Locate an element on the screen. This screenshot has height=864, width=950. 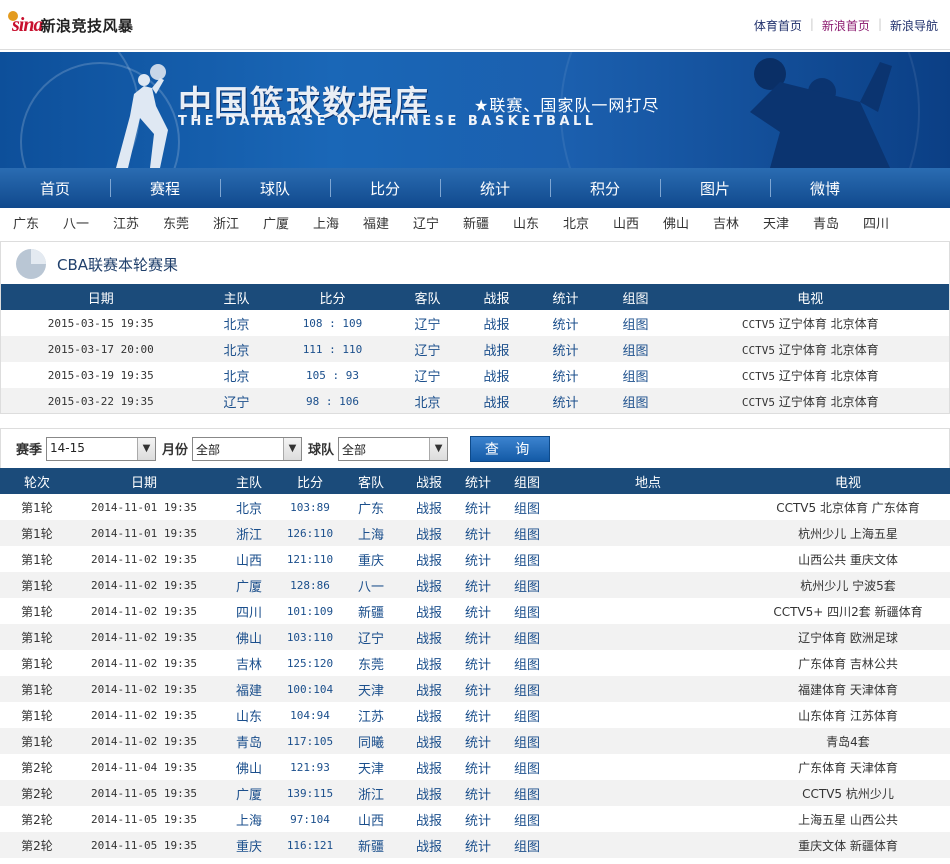
score-link: 126:110 is located at coordinates (310, 533).